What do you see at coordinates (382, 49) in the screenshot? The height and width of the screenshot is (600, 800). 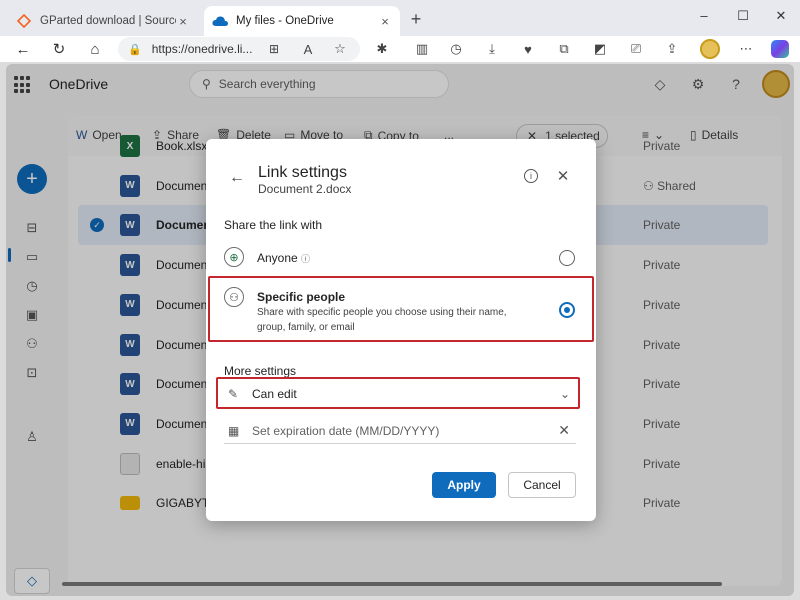 I see `extensions-icon: ✱` at bounding box center [382, 49].